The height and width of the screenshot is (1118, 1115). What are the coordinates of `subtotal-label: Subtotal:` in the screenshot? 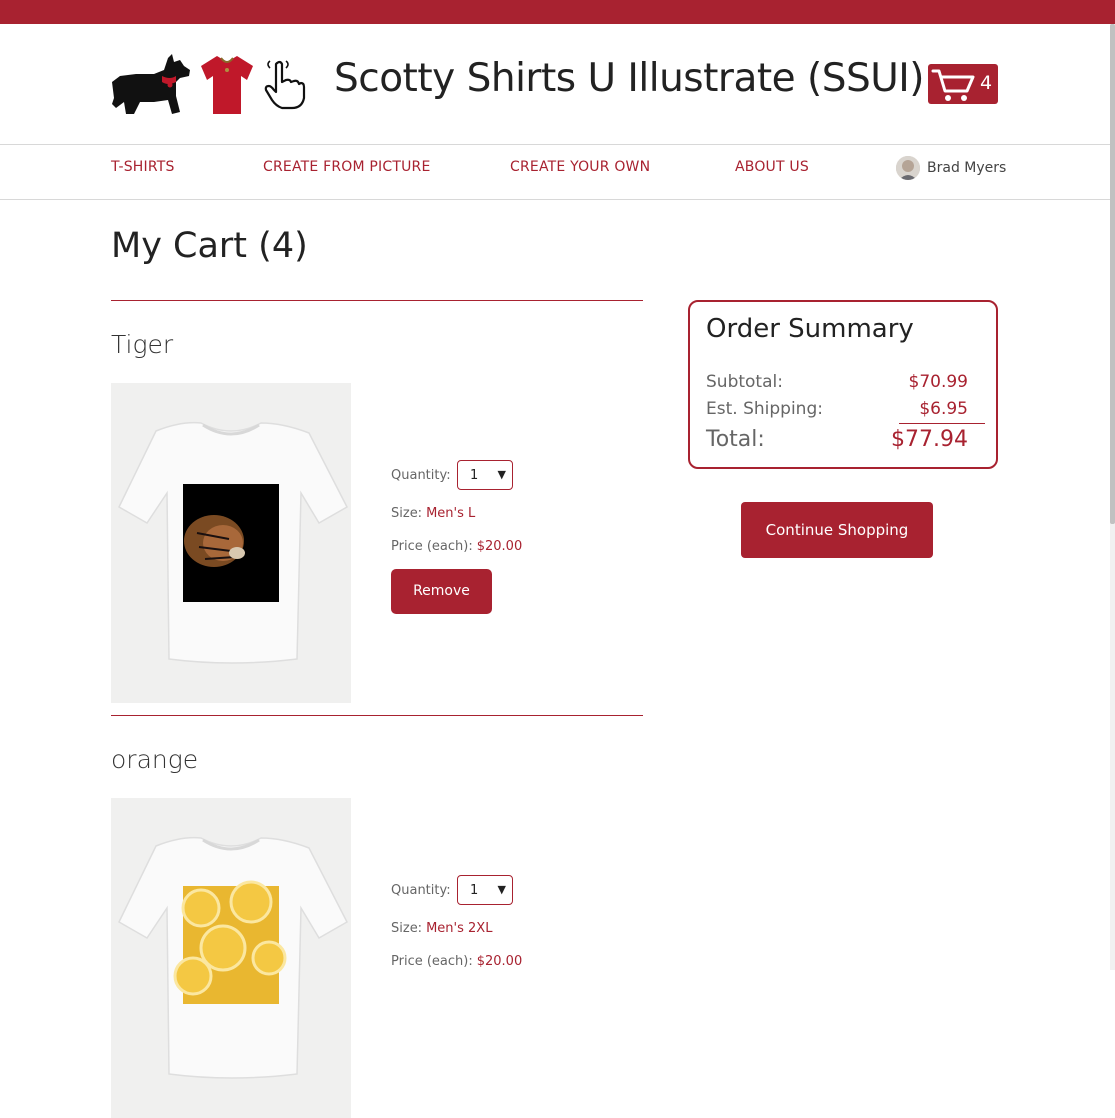 It's located at (744, 382).